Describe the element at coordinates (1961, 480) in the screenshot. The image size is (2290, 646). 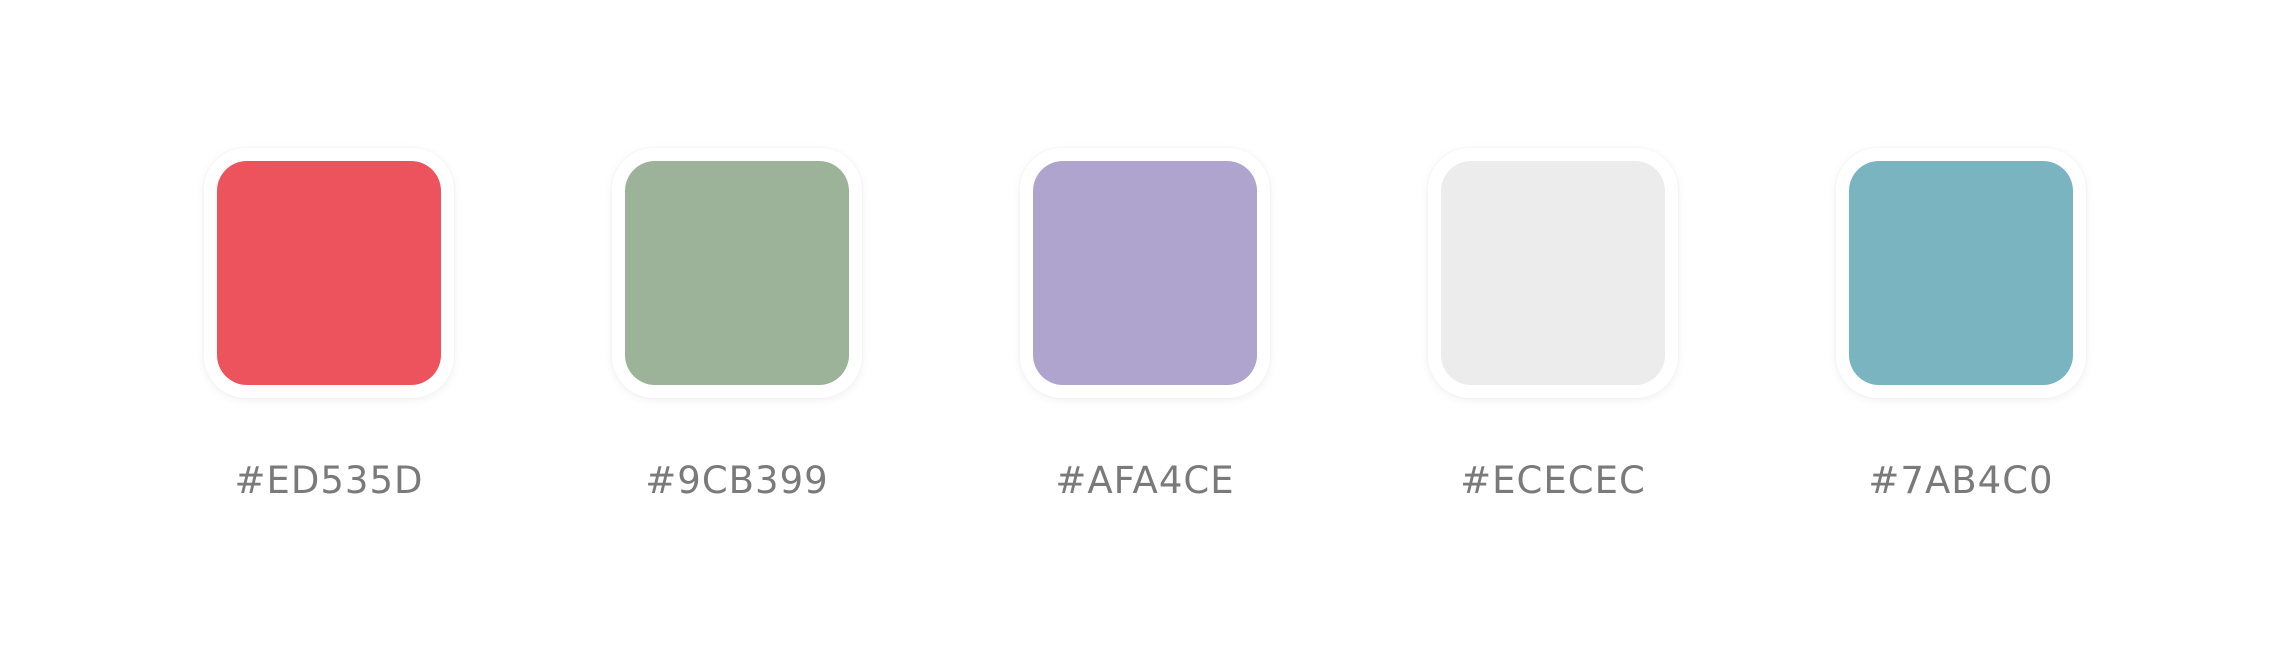
I see `hex-code-label: #7AB4C0` at that location.